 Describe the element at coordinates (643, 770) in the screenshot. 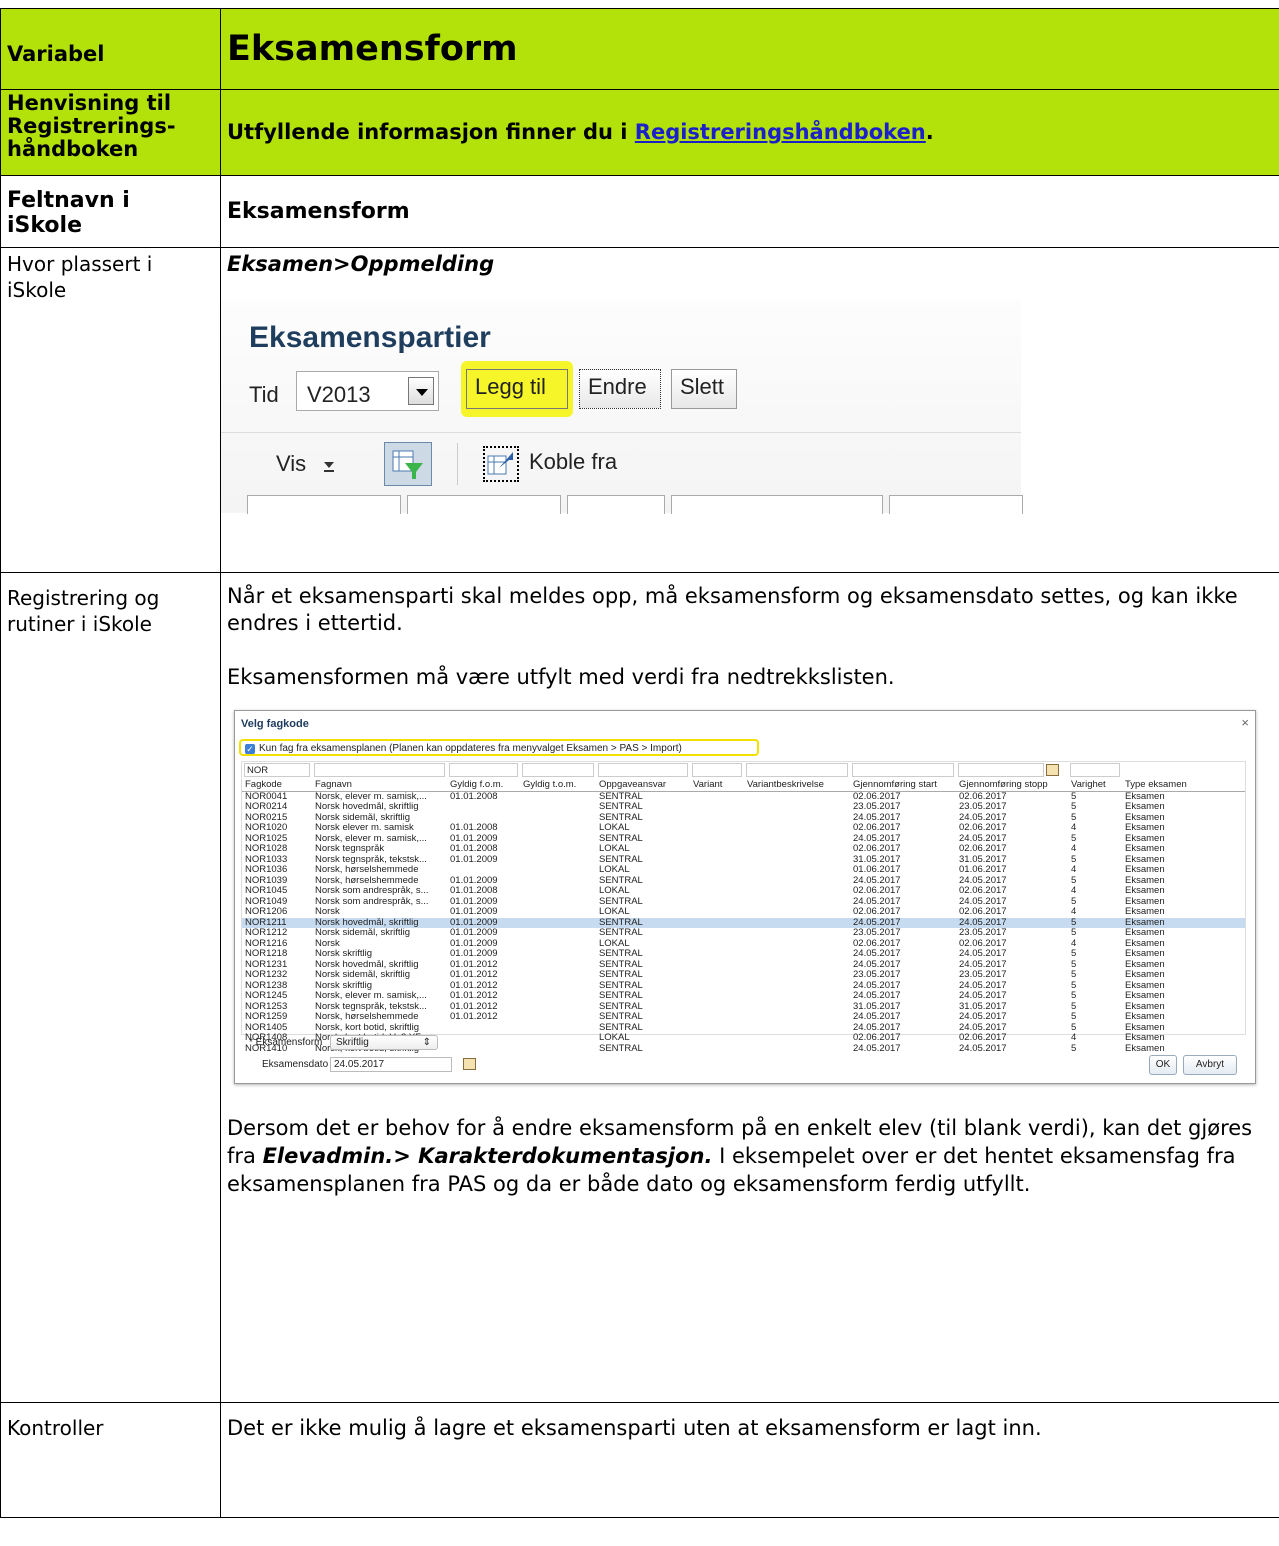

I see `oppgaveansvar-filter` at that location.